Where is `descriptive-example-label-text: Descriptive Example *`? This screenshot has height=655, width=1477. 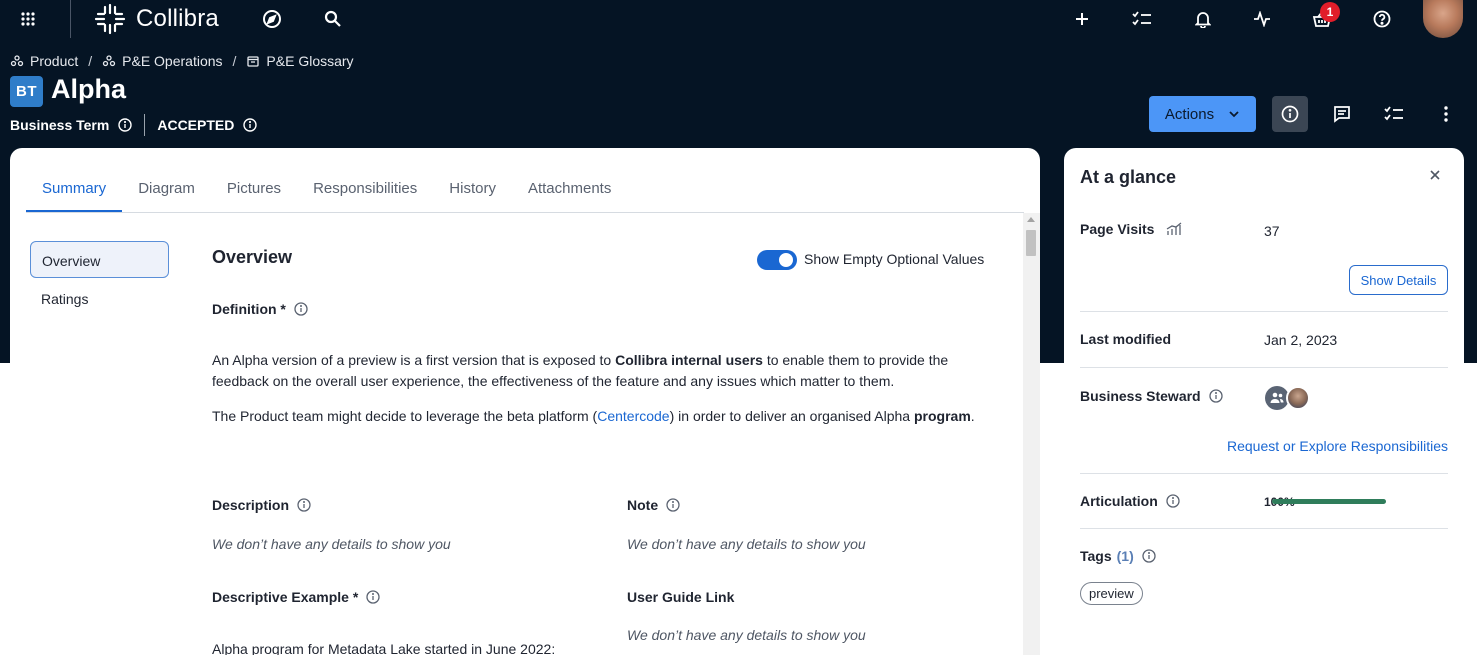 descriptive-example-label-text: Descriptive Example * is located at coordinates (285, 597).